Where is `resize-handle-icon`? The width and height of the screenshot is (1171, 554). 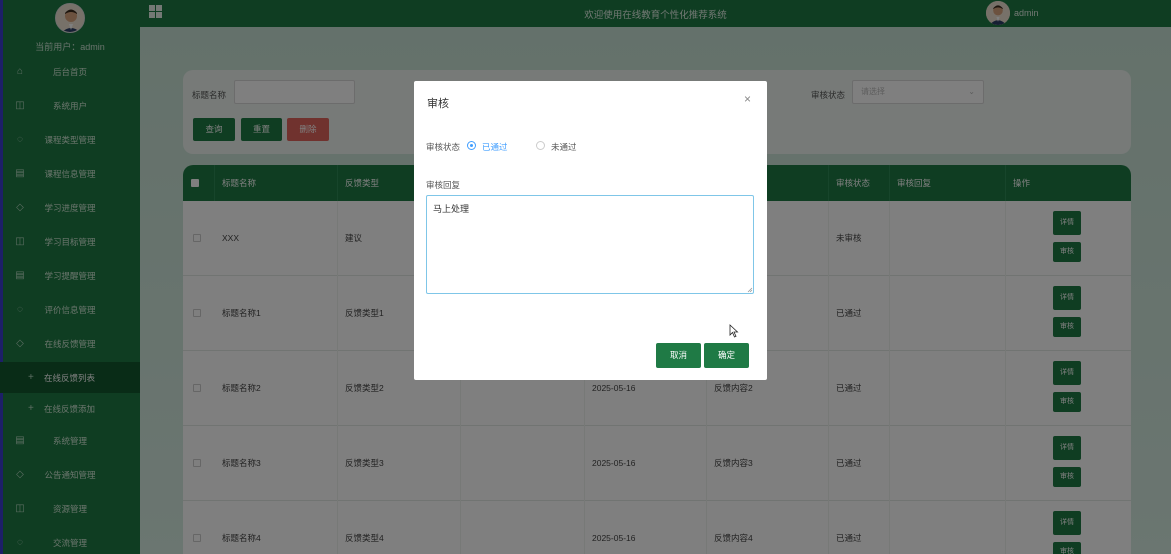 resize-handle-icon is located at coordinates (750, 290).